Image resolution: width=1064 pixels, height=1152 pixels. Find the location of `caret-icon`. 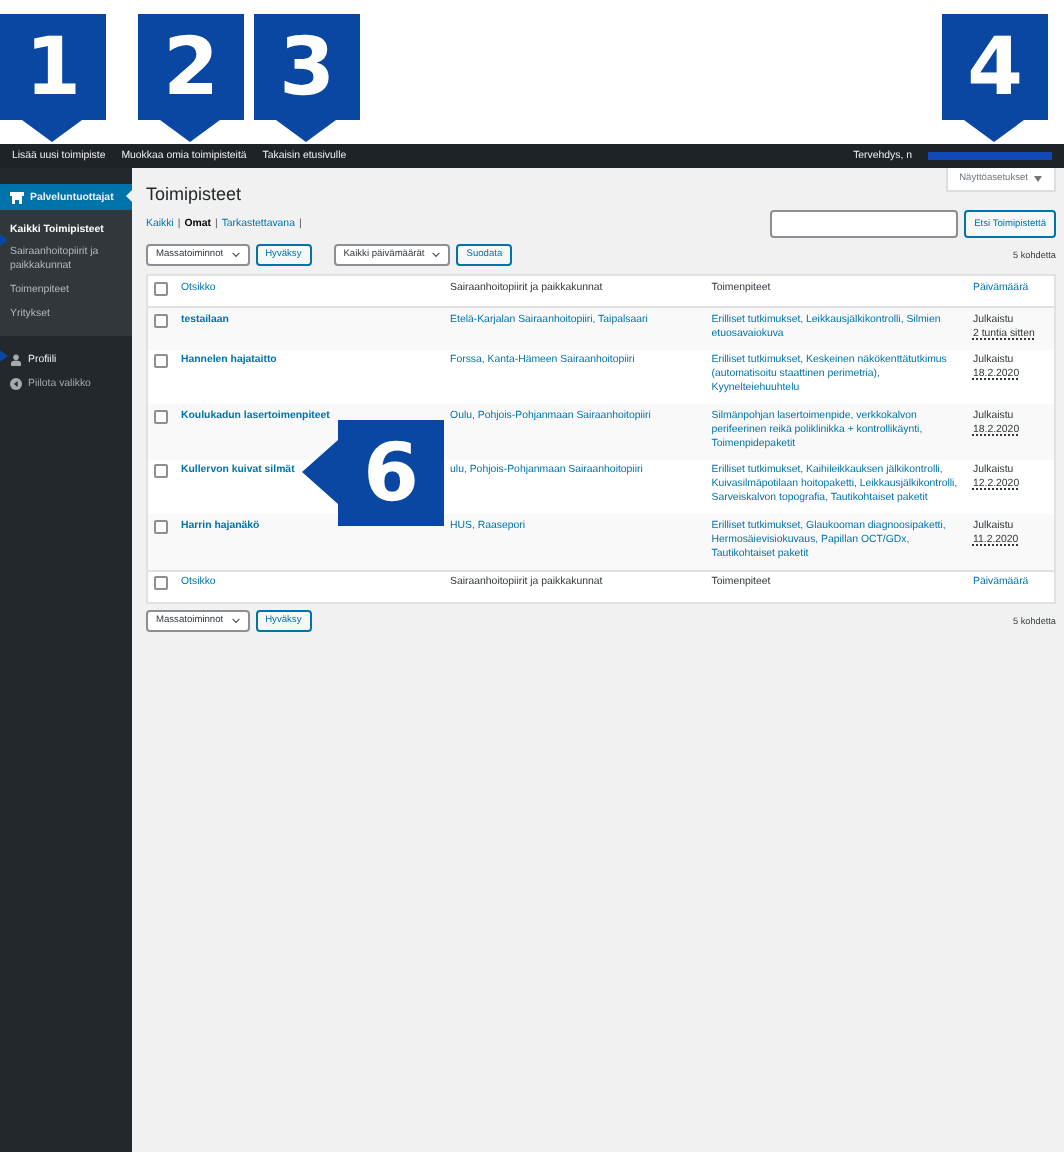

caret-icon is located at coordinates (1038, 179).